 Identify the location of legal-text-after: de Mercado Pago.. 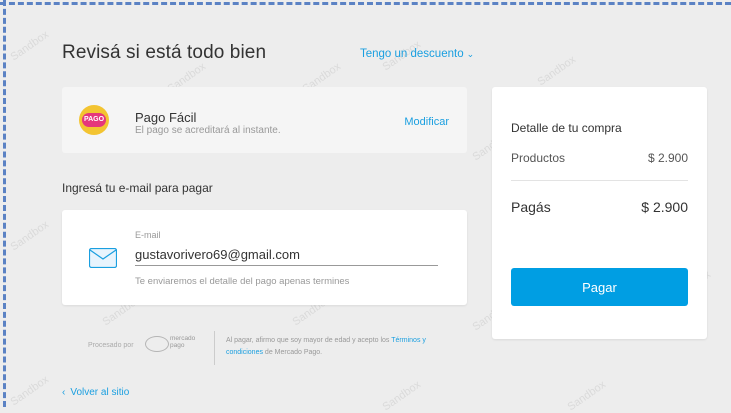
(293, 352).